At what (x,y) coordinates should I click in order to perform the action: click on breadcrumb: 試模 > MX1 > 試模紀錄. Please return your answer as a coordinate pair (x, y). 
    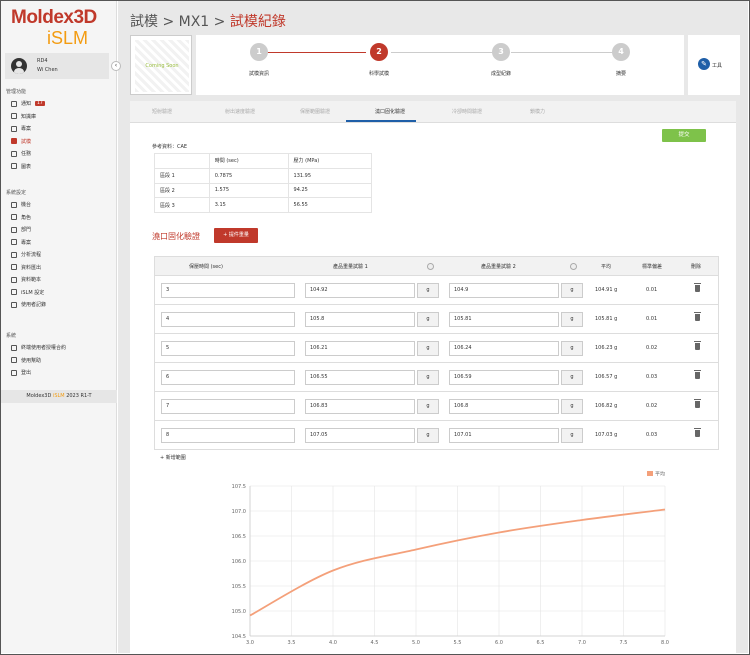
    Looking at the image, I should click on (208, 21).